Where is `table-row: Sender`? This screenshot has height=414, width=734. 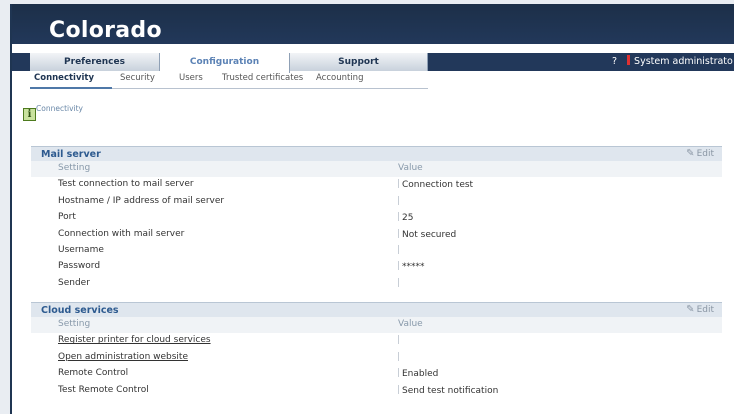
table-row: Sender is located at coordinates (376, 284).